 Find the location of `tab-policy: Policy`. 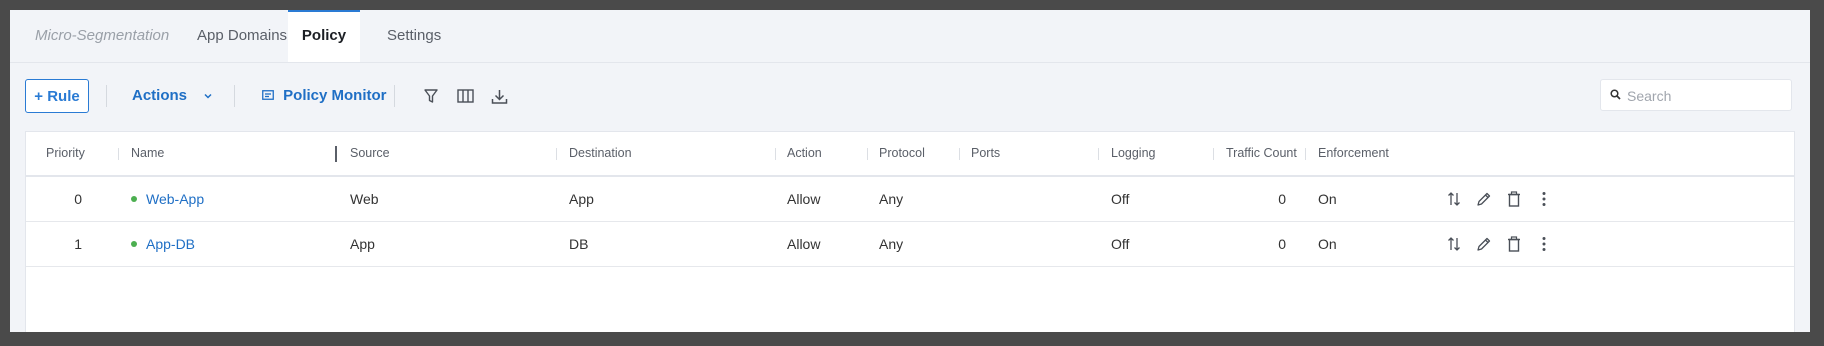

tab-policy: Policy is located at coordinates (324, 36).